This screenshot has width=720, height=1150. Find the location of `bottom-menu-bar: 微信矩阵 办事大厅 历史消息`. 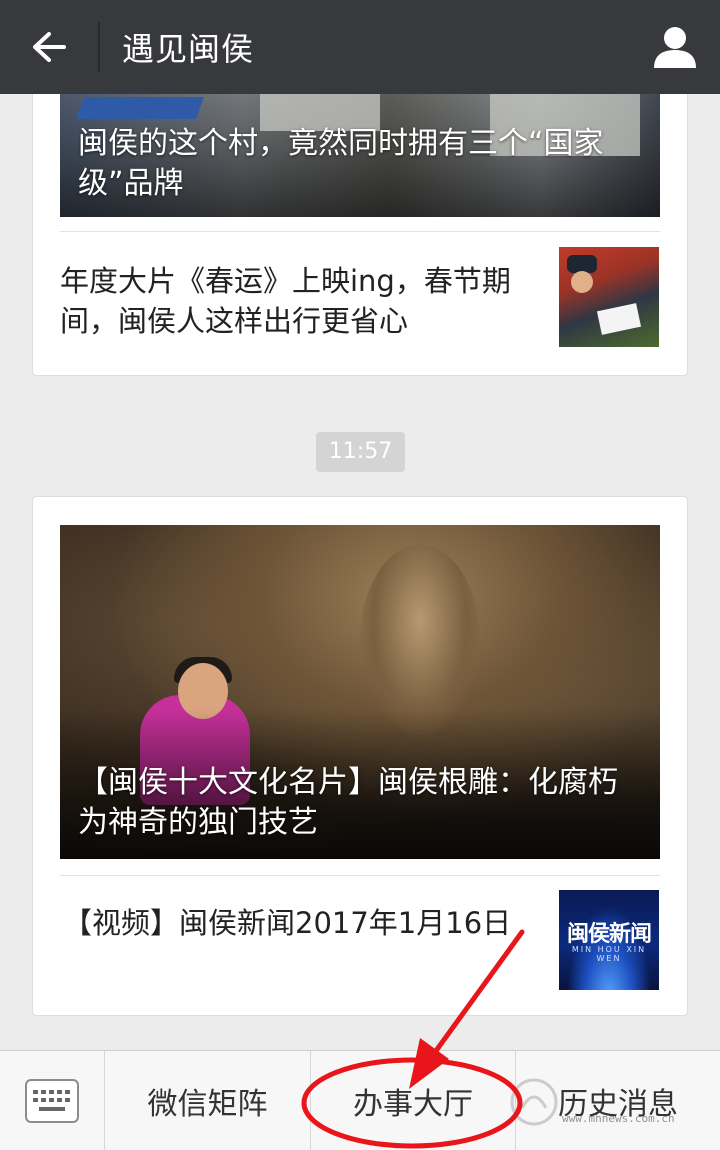

bottom-menu-bar: 微信矩阵 办事大厅 历史消息 is located at coordinates (360, 1100).